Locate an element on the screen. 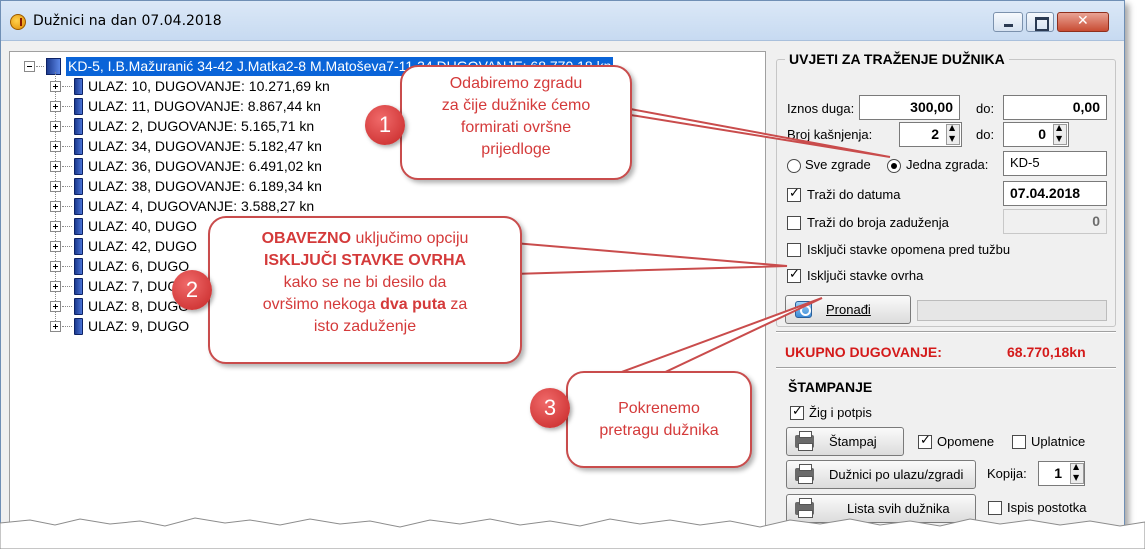 This screenshot has width=1145, height=549. tree-node-label: ULAZ: 42, DUGO is located at coordinates (142, 246).